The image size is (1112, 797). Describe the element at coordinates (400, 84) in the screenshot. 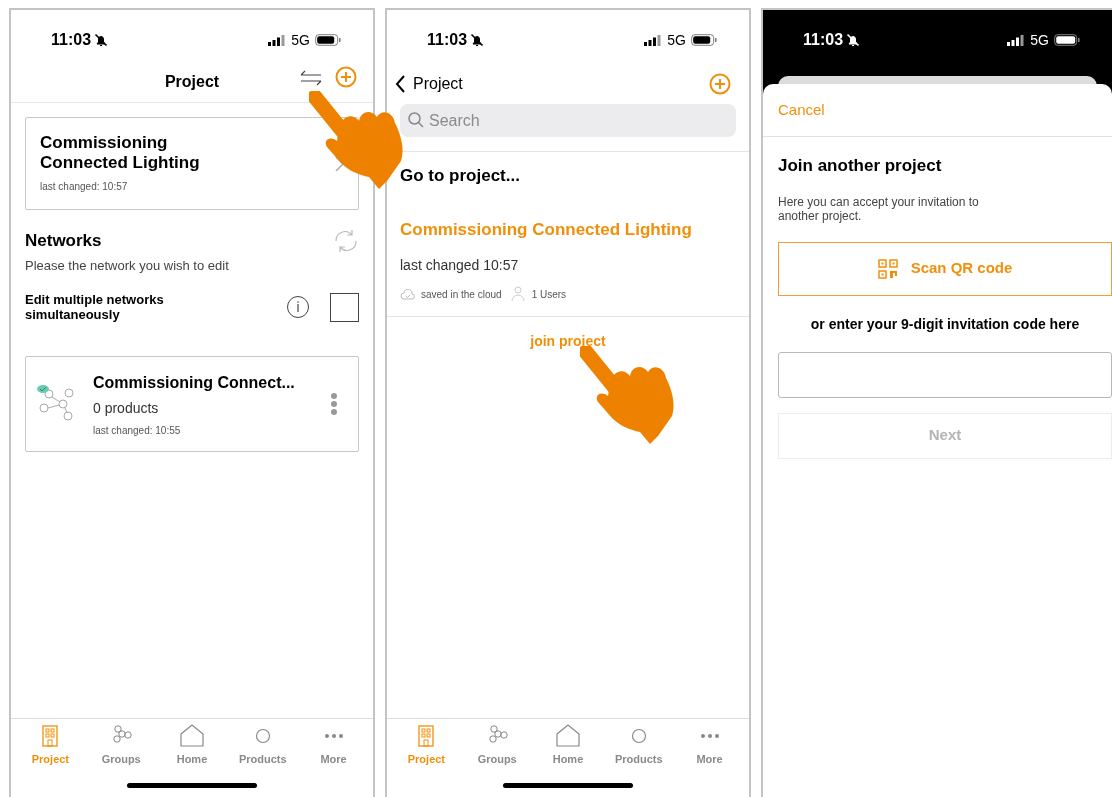

I see `chevron-left-icon` at that location.